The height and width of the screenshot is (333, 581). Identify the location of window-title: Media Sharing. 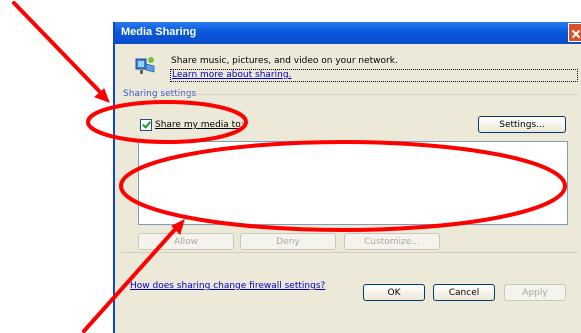
(159, 32).